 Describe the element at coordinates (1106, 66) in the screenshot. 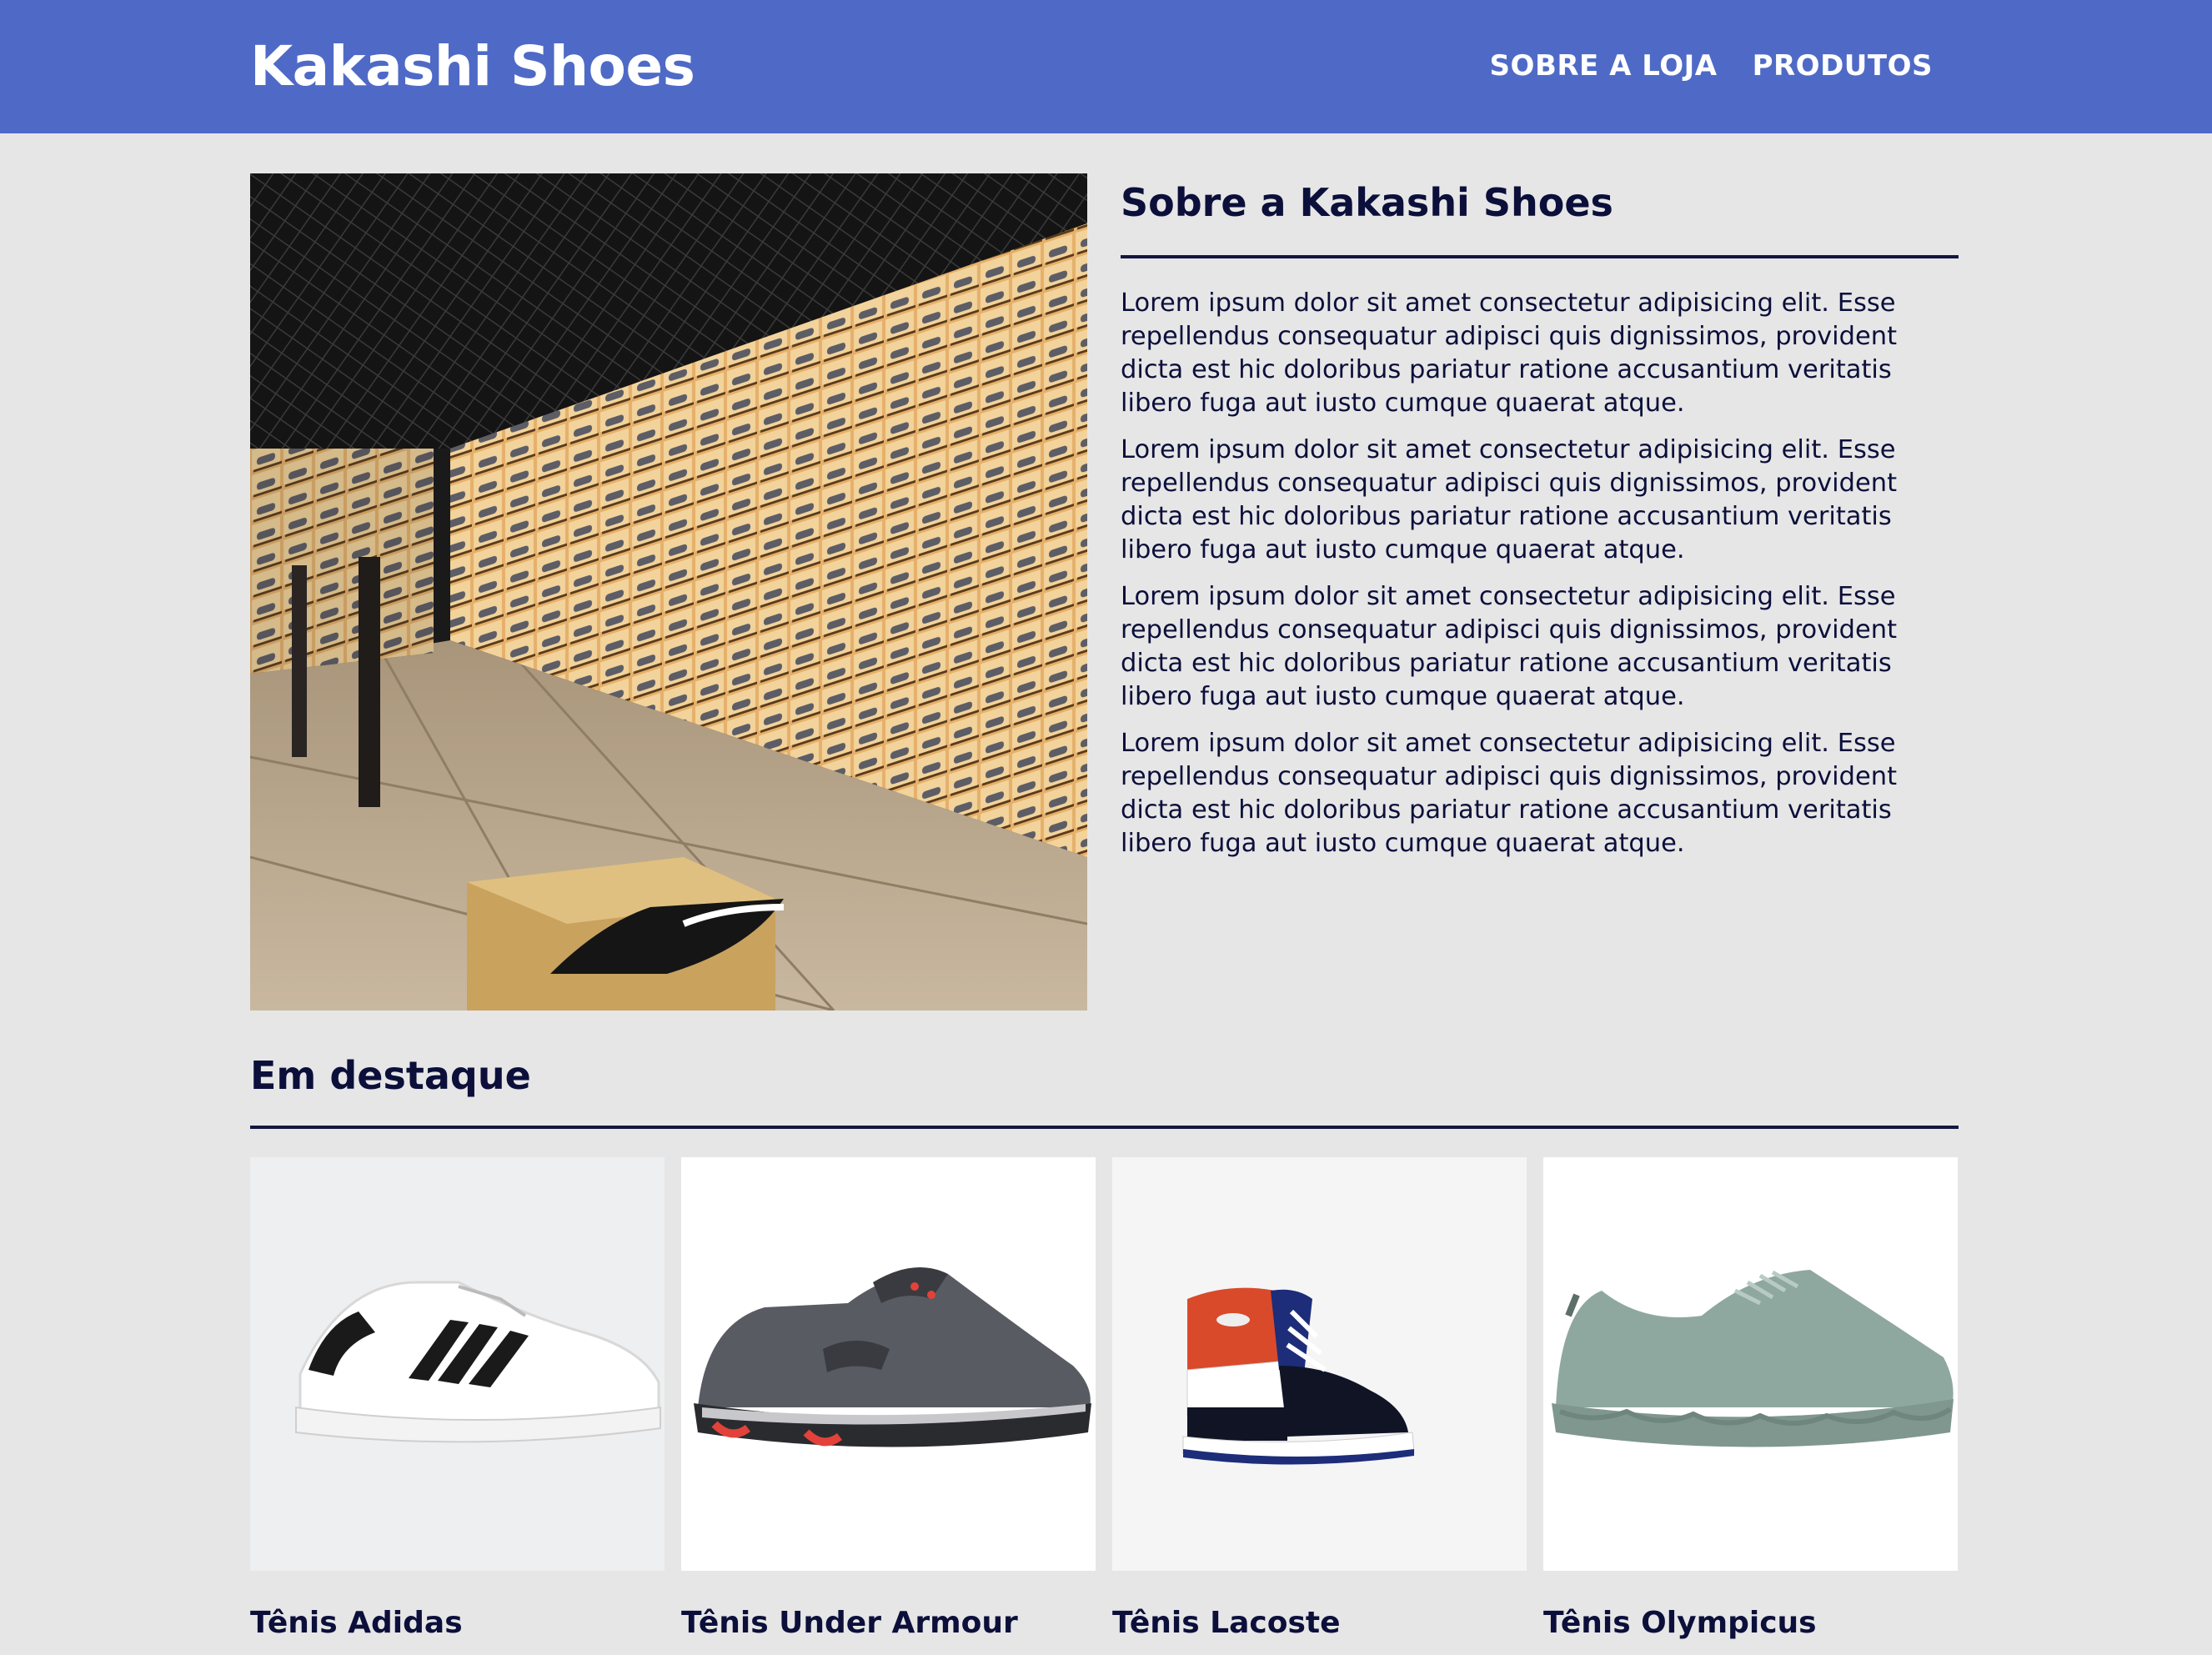

I see `site-header: Kakashi Shoes SOBRE A LOJA PRODUTOS` at that location.